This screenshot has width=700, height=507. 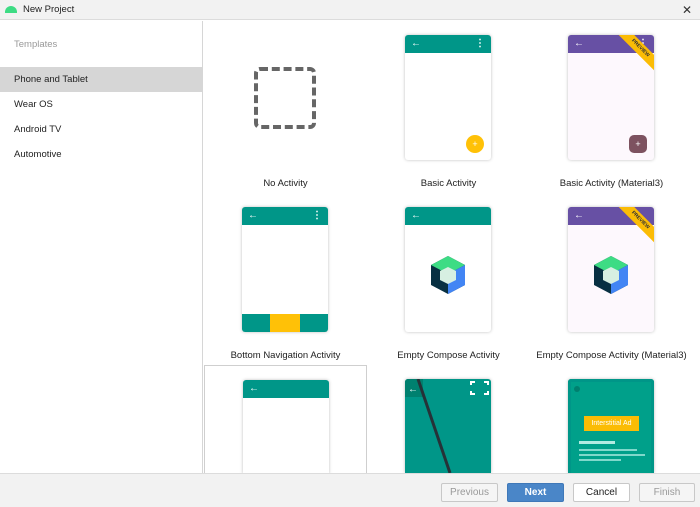 What do you see at coordinates (285, 98) in the screenshot?
I see `empty-placeholder-icon` at bounding box center [285, 98].